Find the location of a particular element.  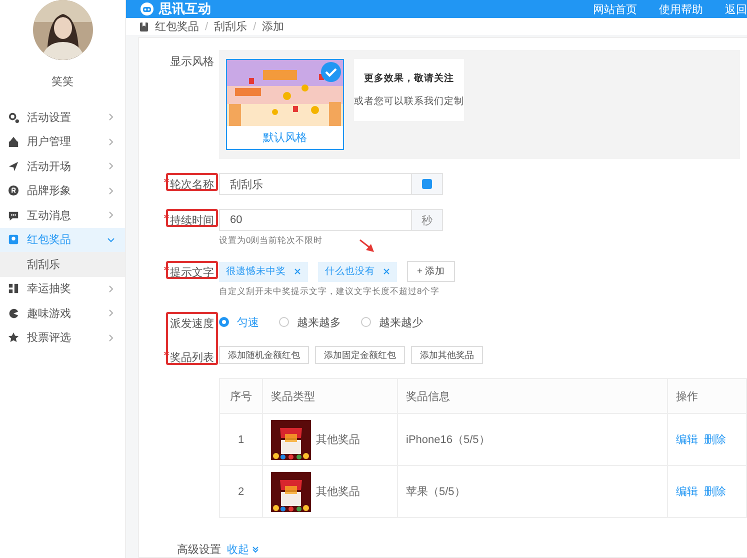

checkbox is located at coordinates (427, 184).